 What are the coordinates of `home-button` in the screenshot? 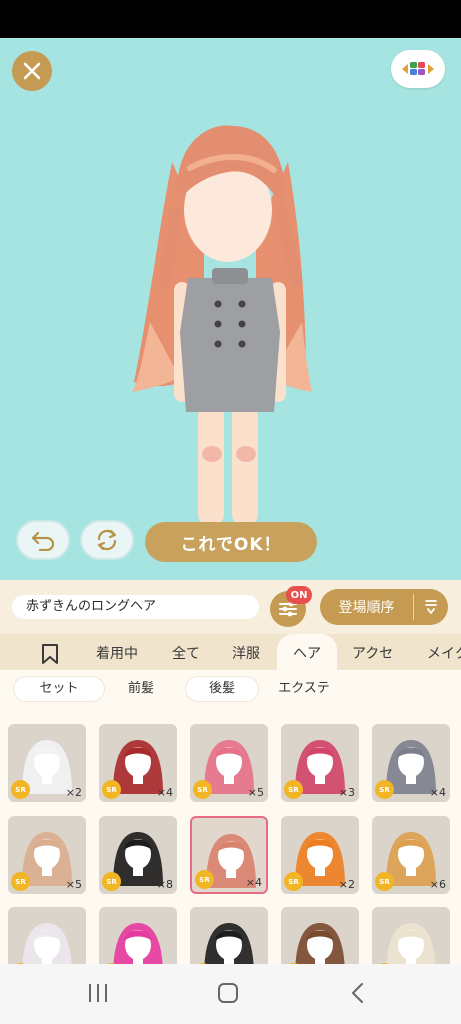 It's located at (228, 993).